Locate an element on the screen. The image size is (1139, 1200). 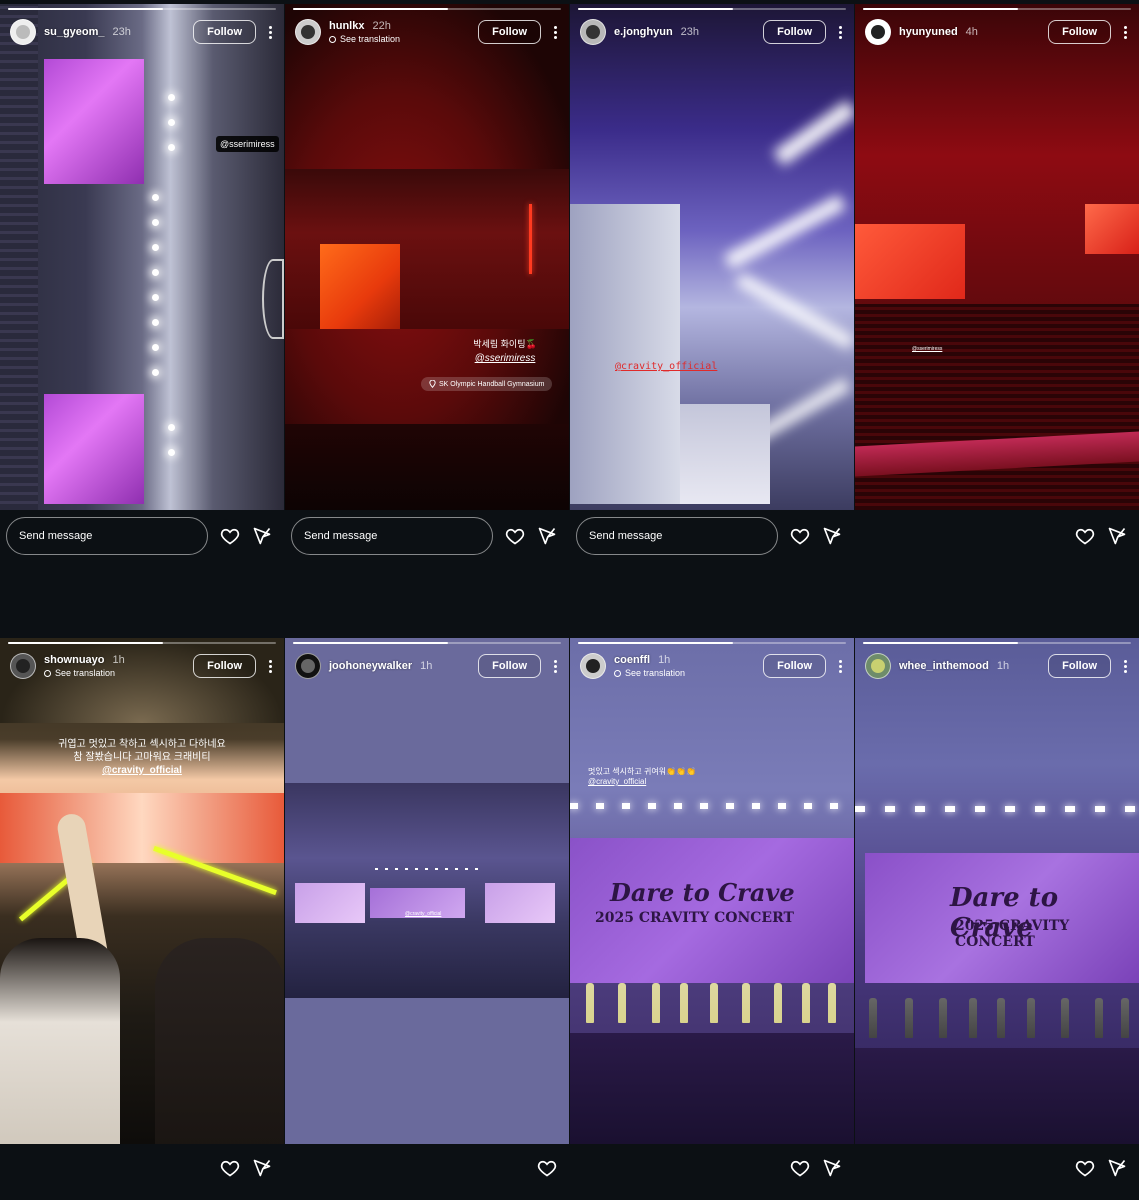
timestamp: 23h is located at coordinates (690, 32).